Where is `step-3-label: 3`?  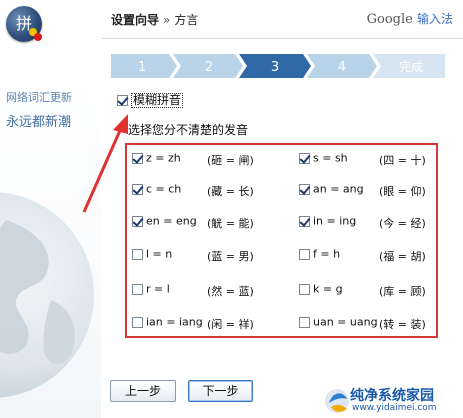
step-3-label: 3 is located at coordinates (275, 67).